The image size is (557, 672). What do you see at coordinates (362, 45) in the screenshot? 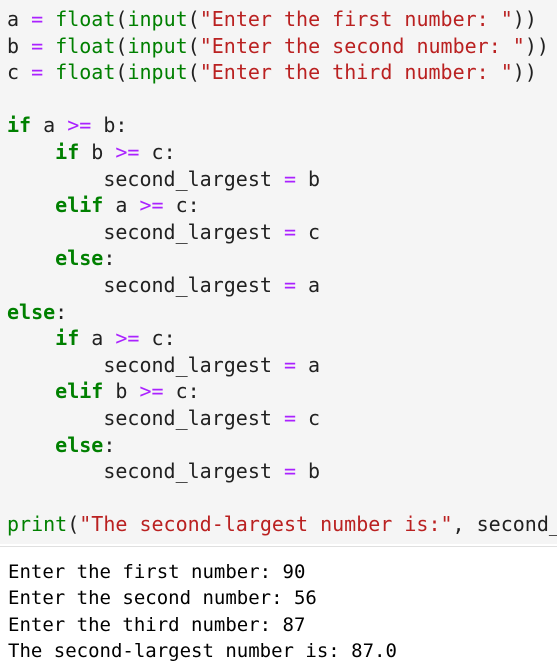
I see `code-token: "Enter the second number: "` at bounding box center [362, 45].